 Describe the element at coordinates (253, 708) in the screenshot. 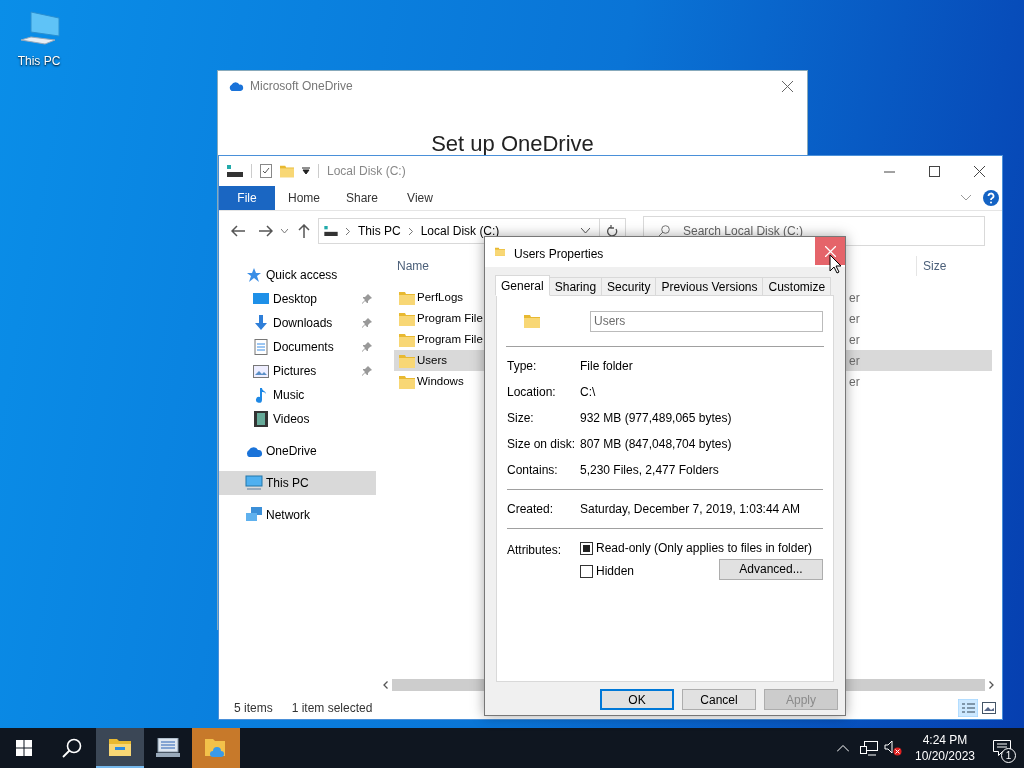

I see `status-text: 5 items` at that location.